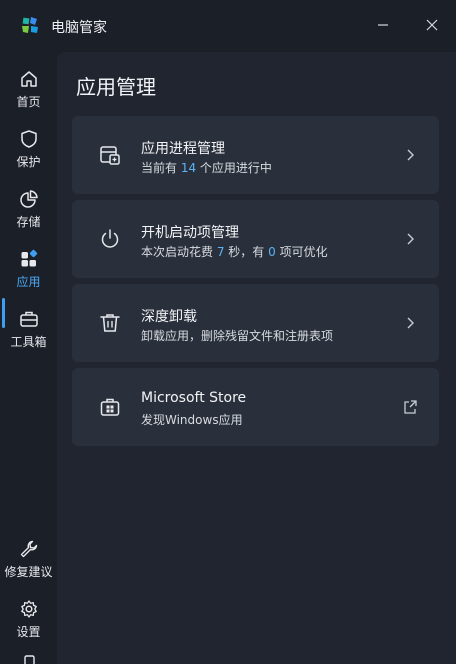  I want to click on external-link-icon, so click(410, 407).